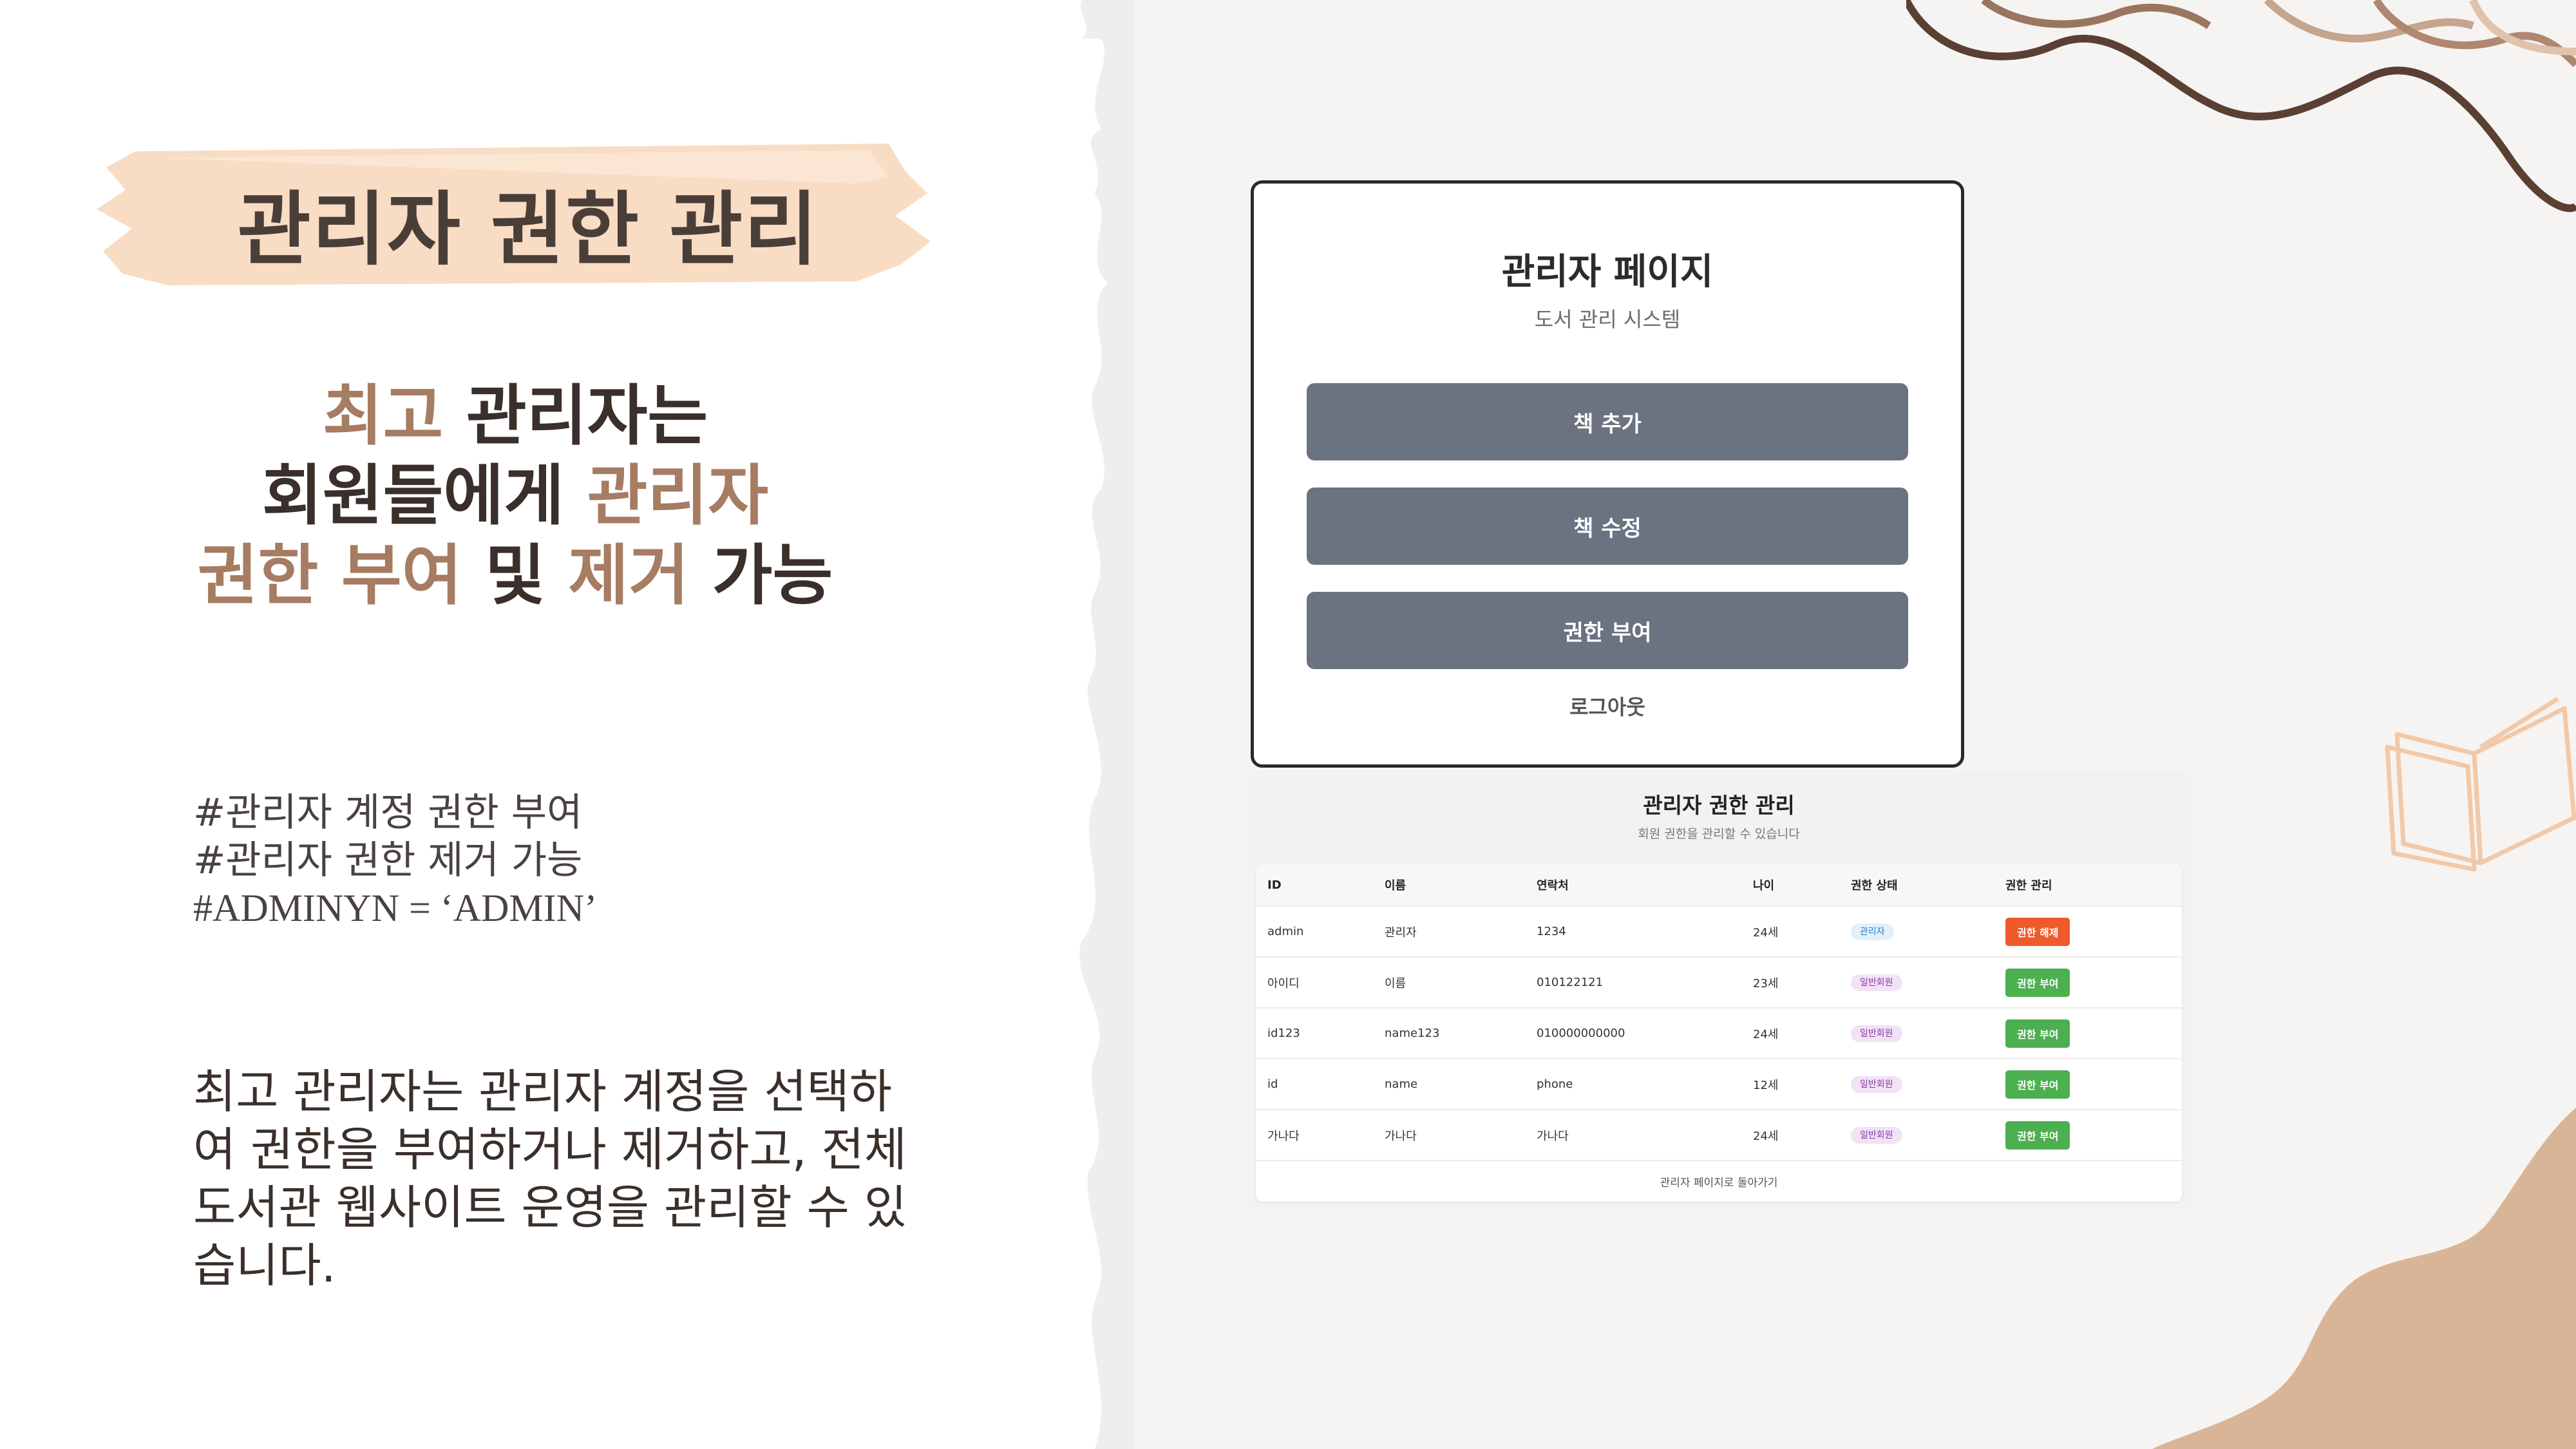 This screenshot has width=2576, height=1449. I want to click on edit-book-button: 책 수정, so click(1607, 526).